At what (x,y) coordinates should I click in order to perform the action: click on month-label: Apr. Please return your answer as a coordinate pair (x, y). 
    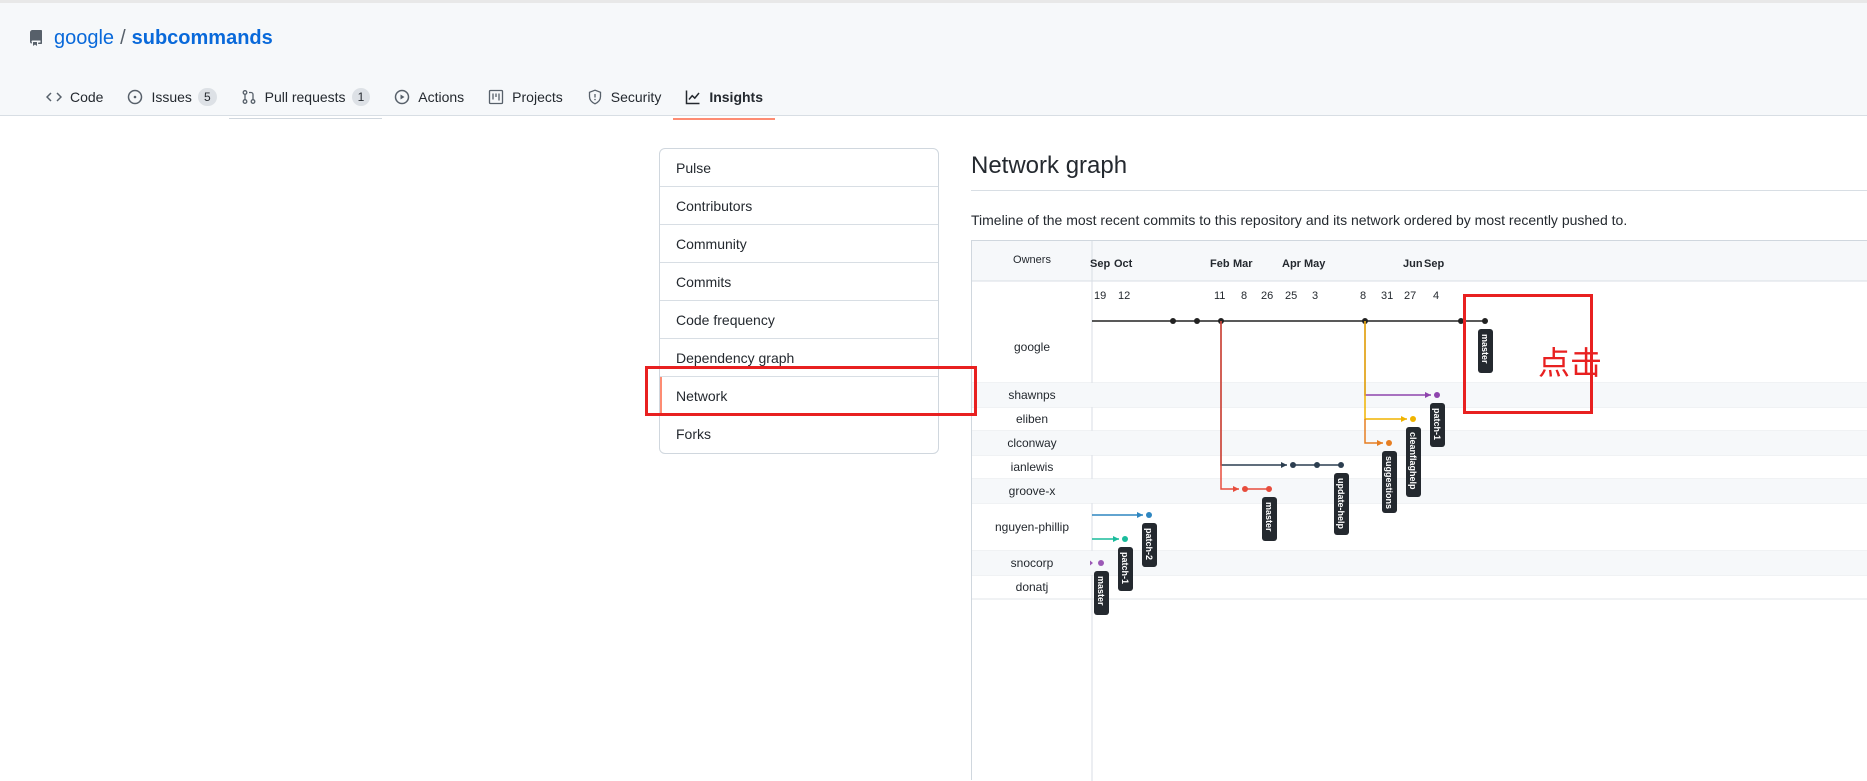
    Looking at the image, I should click on (1292, 264).